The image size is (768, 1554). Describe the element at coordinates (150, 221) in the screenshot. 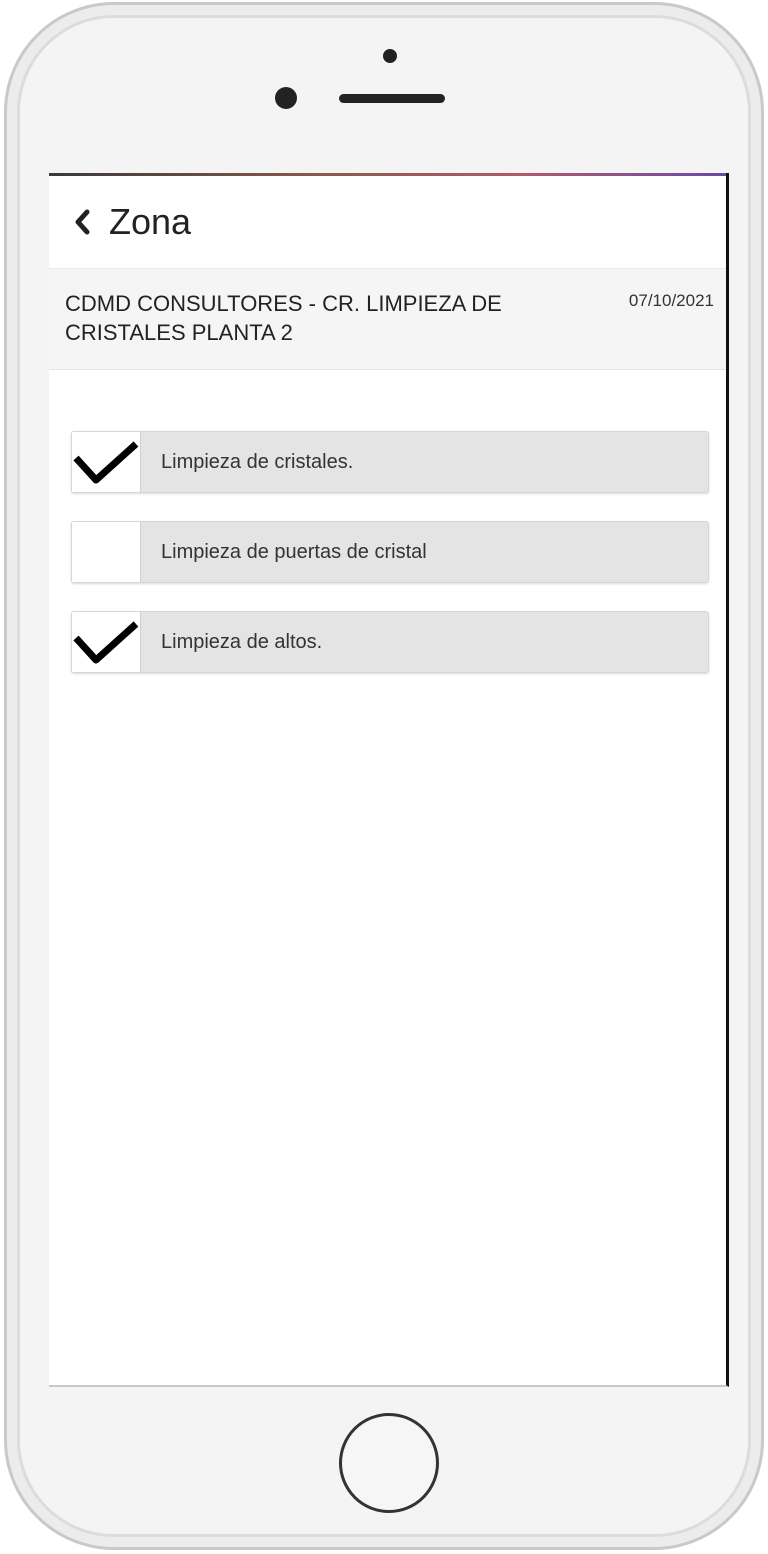

I see `page-title: Zona` at that location.